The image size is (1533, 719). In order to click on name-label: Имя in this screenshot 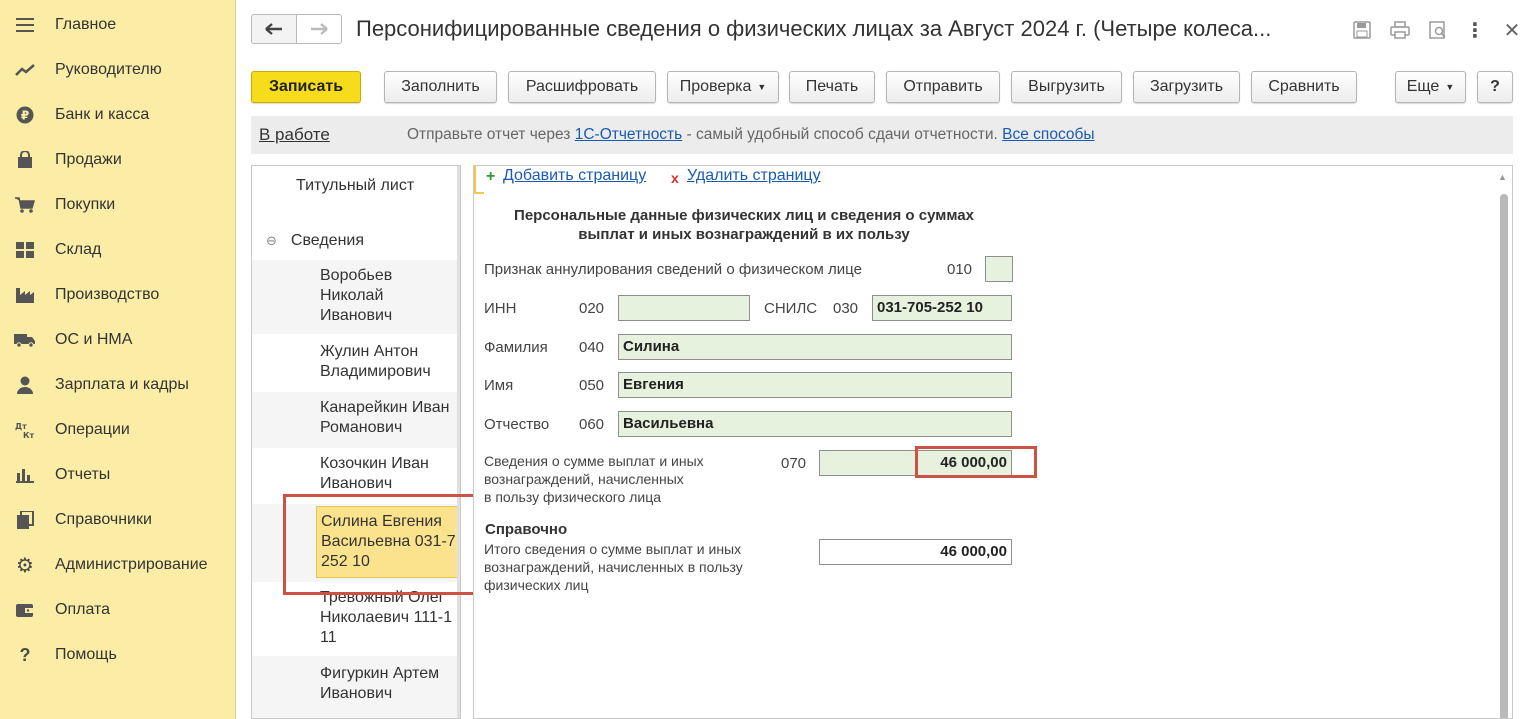, I will do `click(499, 385)`.